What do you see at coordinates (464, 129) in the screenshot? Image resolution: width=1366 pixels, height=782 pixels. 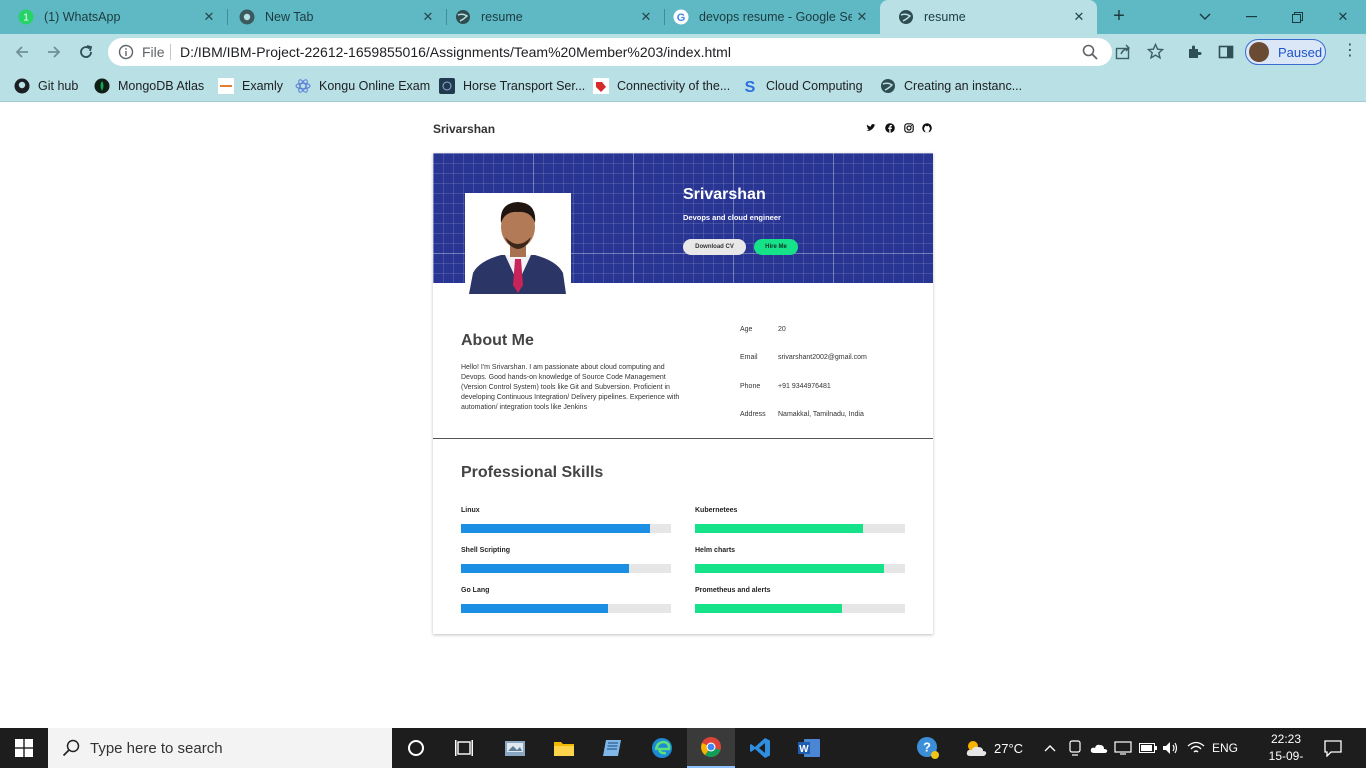 I see `site-name: Srivarshan` at bounding box center [464, 129].